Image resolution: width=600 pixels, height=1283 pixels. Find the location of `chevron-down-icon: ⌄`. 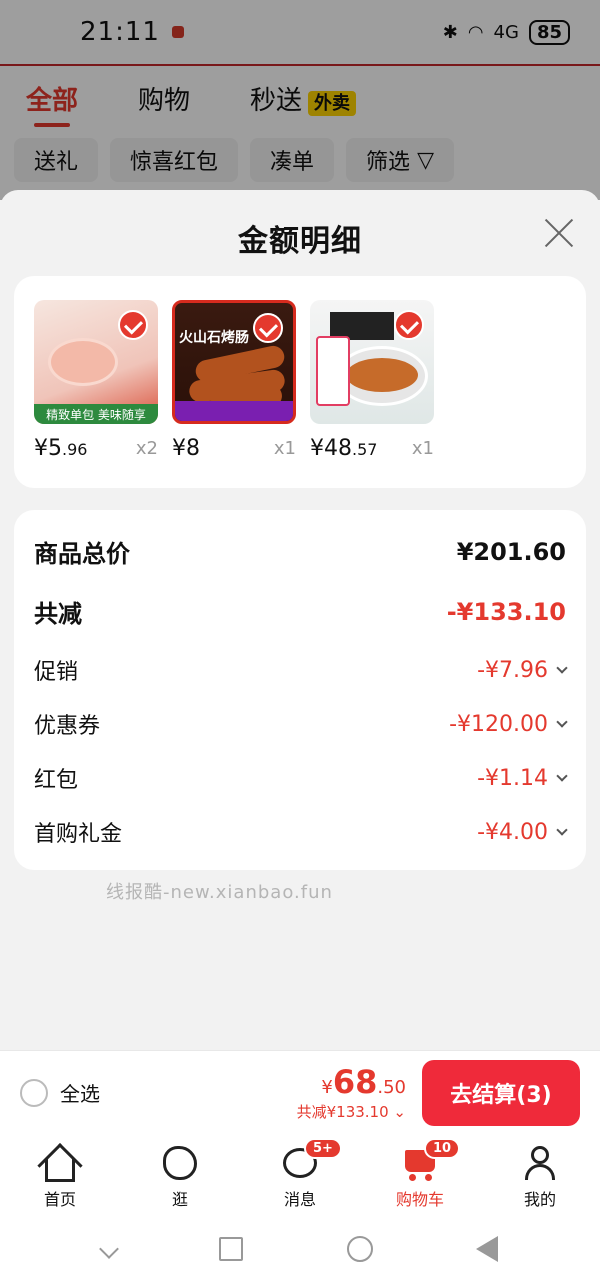

chevron-down-icon: ⌄ is located at coordinates (399, 1112).